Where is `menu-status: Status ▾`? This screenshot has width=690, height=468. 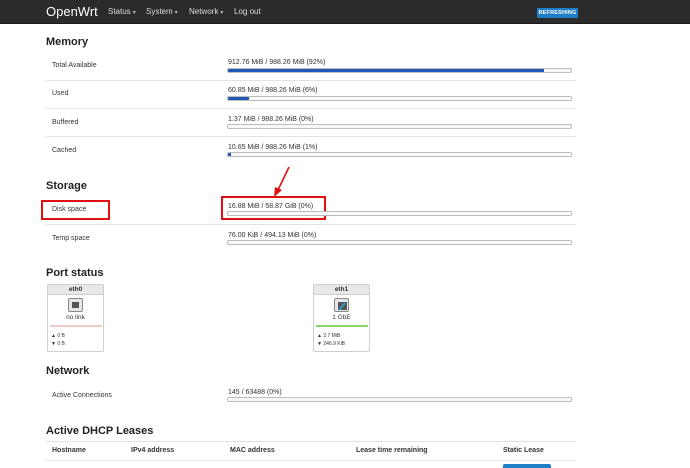
menu-status: Status ▾ is located at coordinates (122, 11).